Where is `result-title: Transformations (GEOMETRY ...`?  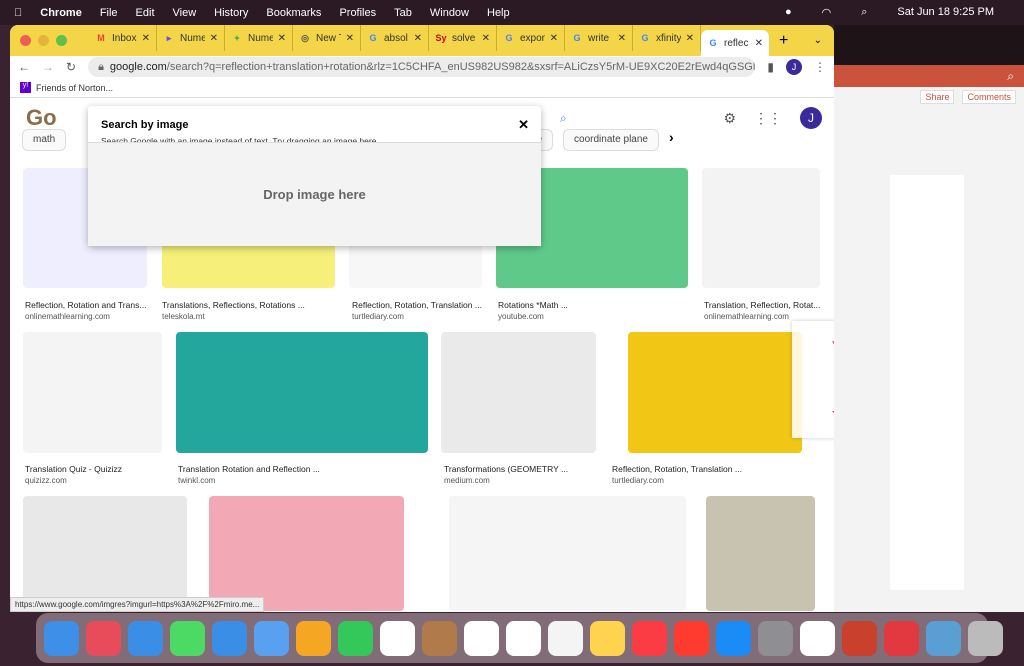
result-title: Transformations (GEOMETRY ... is located at coordinates (506, 469).